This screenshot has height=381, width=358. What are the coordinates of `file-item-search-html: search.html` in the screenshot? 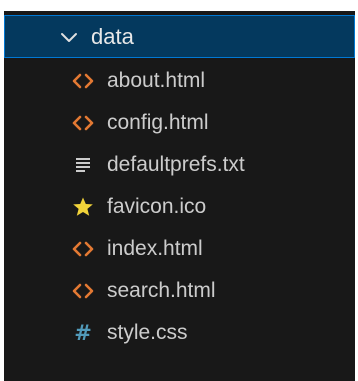 It's located at (179, 291).